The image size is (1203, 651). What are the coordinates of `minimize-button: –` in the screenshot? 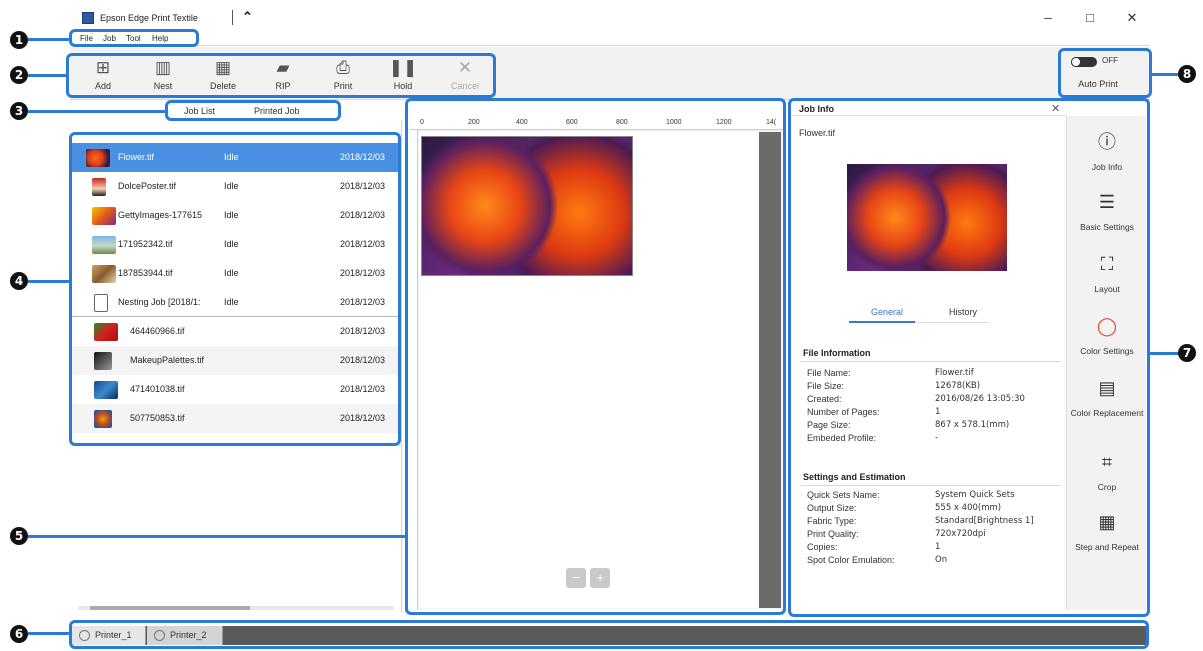 It's located at (1048, 17).